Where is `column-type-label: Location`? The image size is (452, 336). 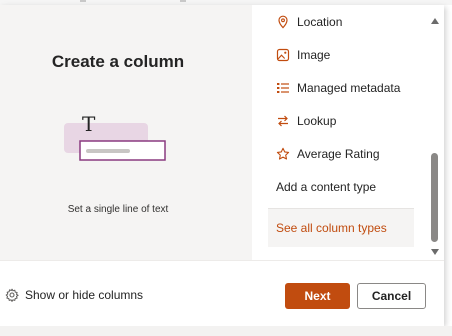
column-type-label: Location is located at coordinates (320, 22).